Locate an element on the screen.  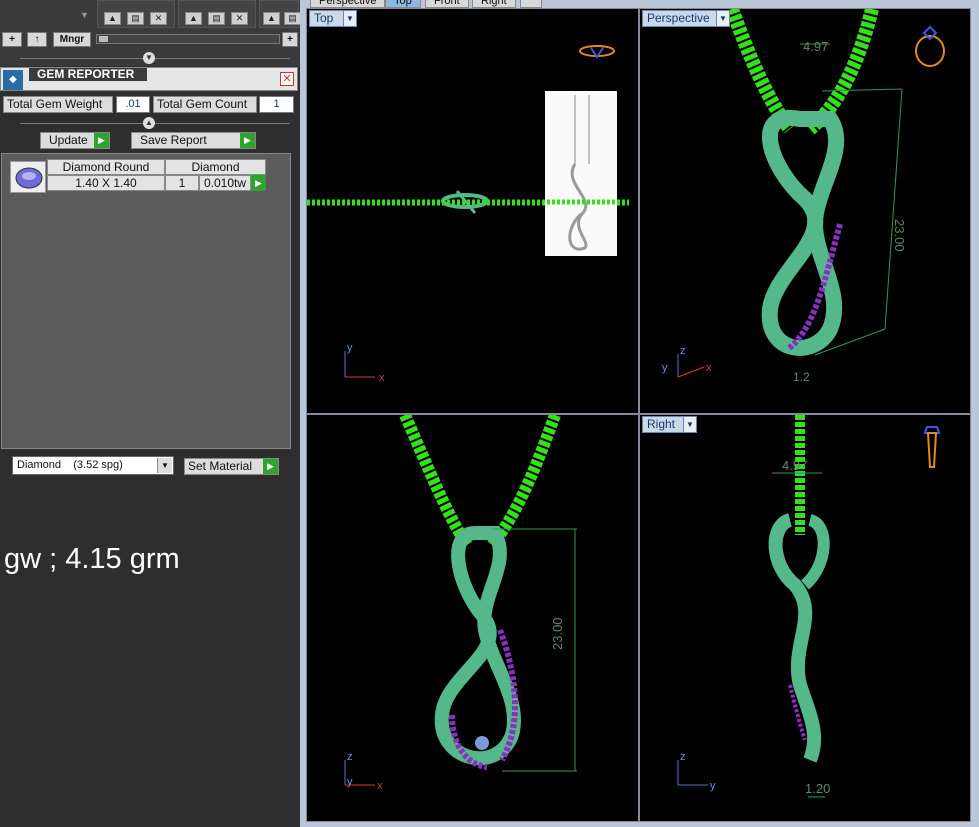
gem-reporter-title: GEM REPORTER is located at coordinates (88, 74).